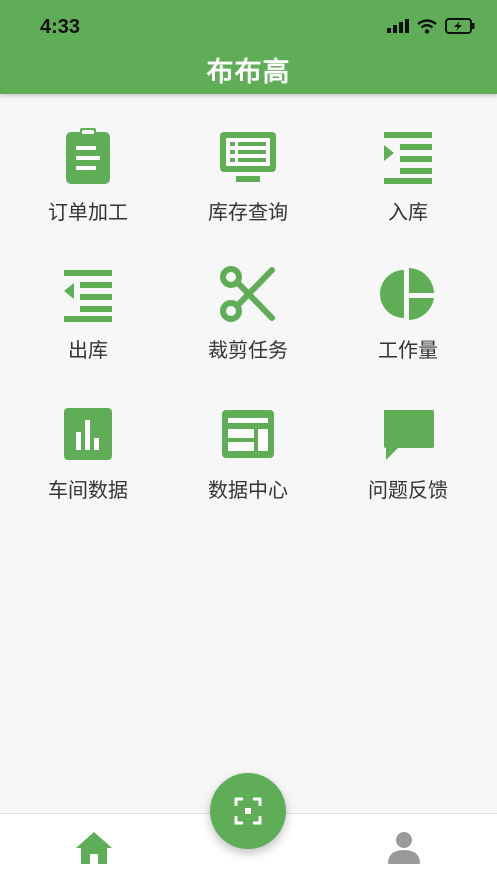 This screenshot has width=497, height=884. What do you see at coordinates (409, 435) in the screenshot?
I see `chat-bubble-icon` at bounding box center [409, 435].